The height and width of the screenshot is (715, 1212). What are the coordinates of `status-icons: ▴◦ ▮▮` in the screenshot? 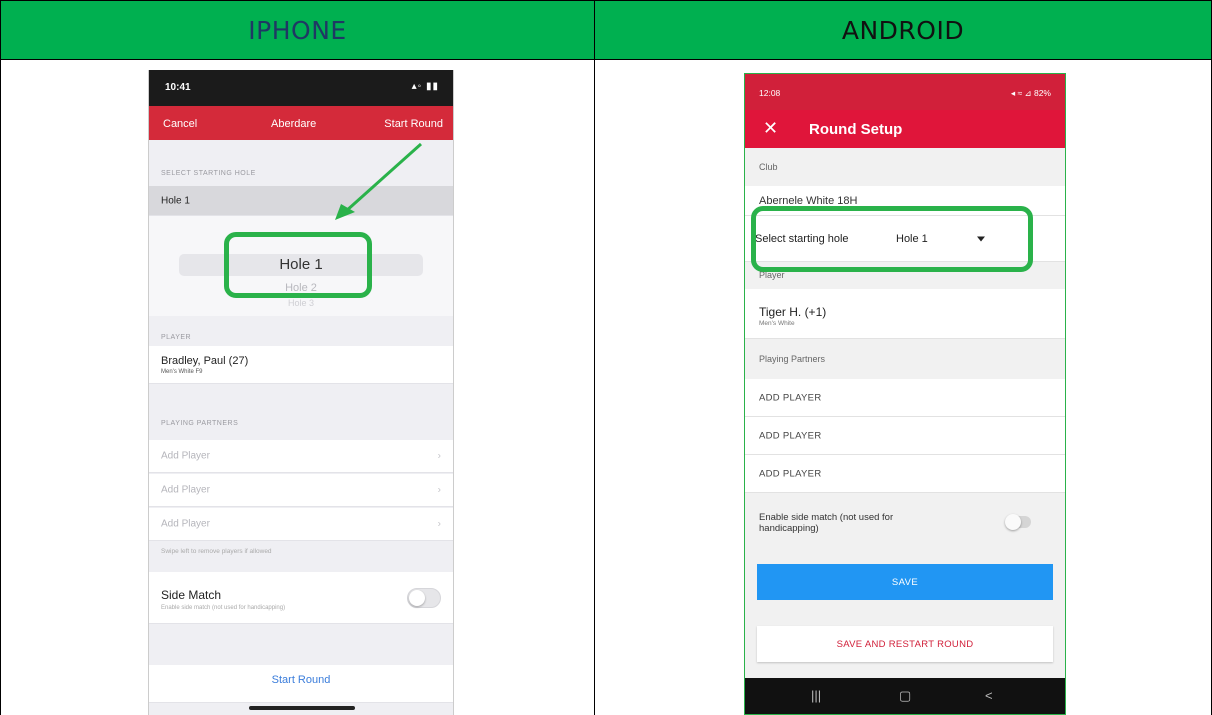 It's located at (425, 86).